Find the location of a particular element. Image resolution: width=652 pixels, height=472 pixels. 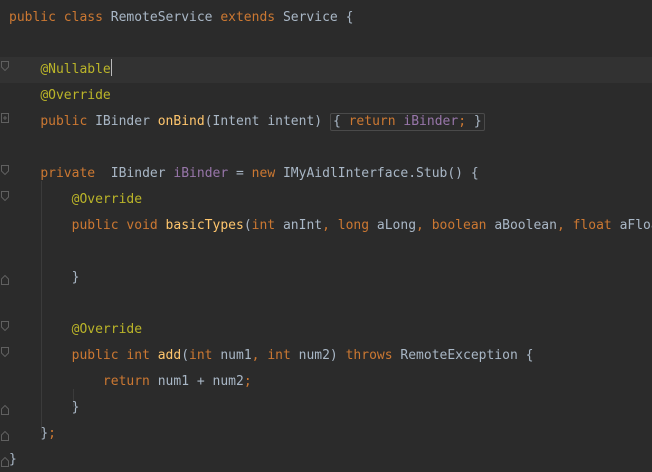

code-token: extends is located at coordinates (251, 17).